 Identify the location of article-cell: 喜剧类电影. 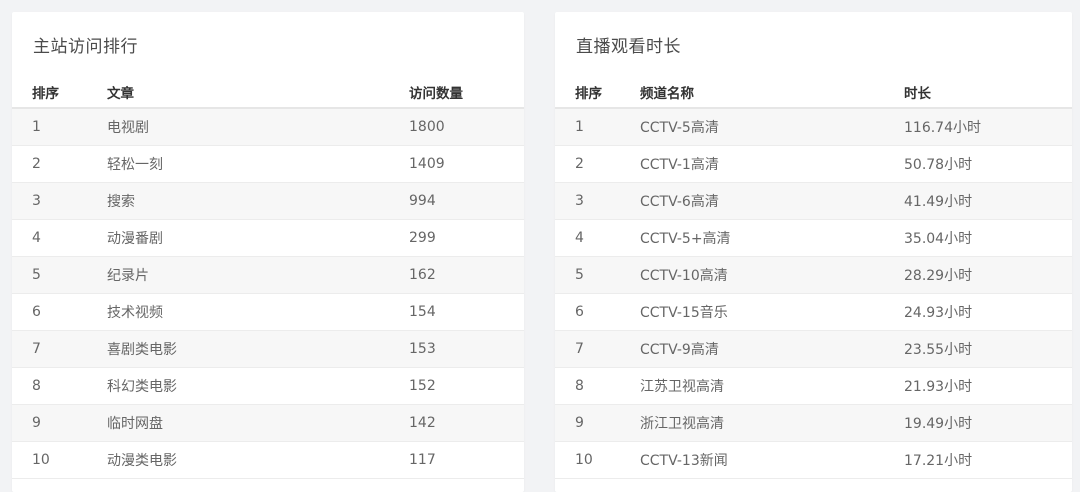
(258, 349).